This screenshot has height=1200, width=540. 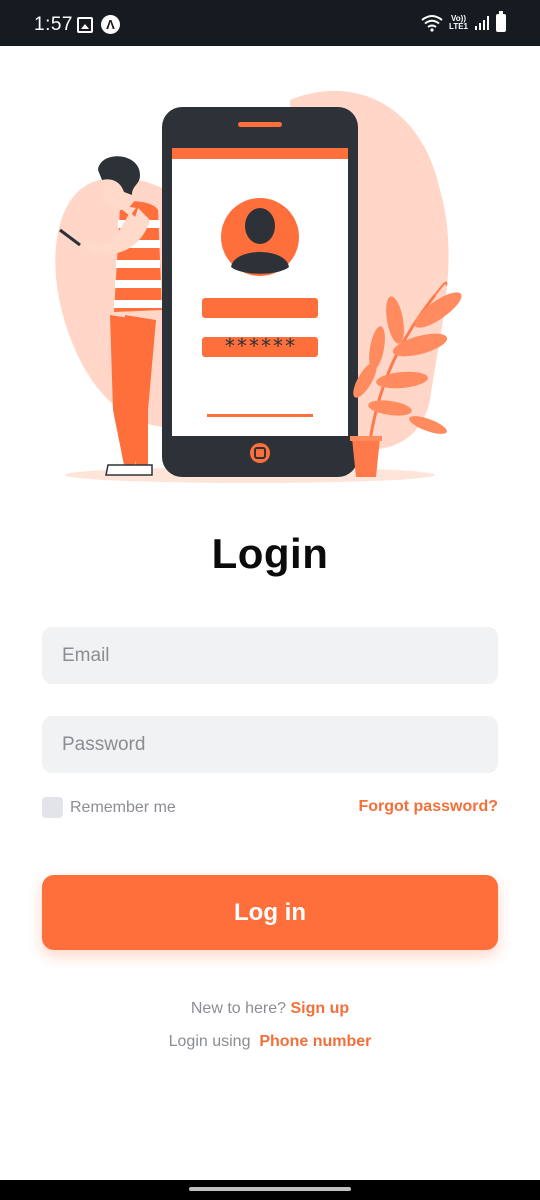 I want to click on page-title: Login, so click(x=270, y=553).